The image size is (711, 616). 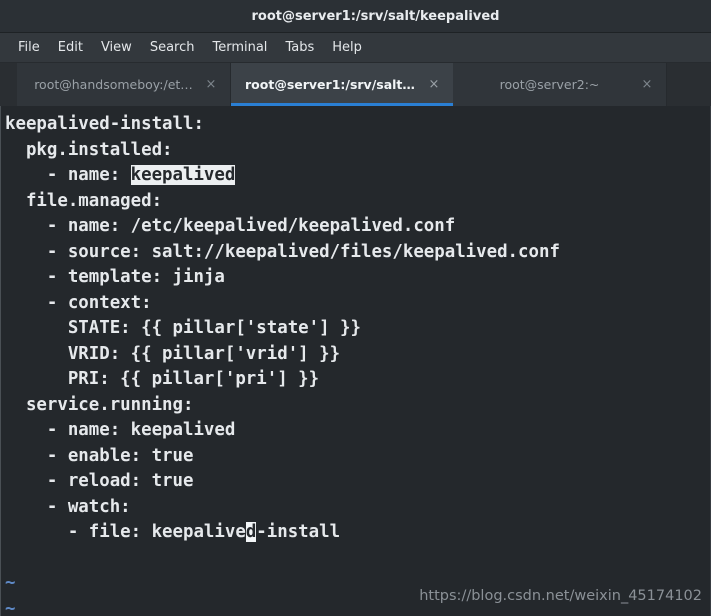 I want to click on menu-item-edit: Edit, so click(x=70, y=47).